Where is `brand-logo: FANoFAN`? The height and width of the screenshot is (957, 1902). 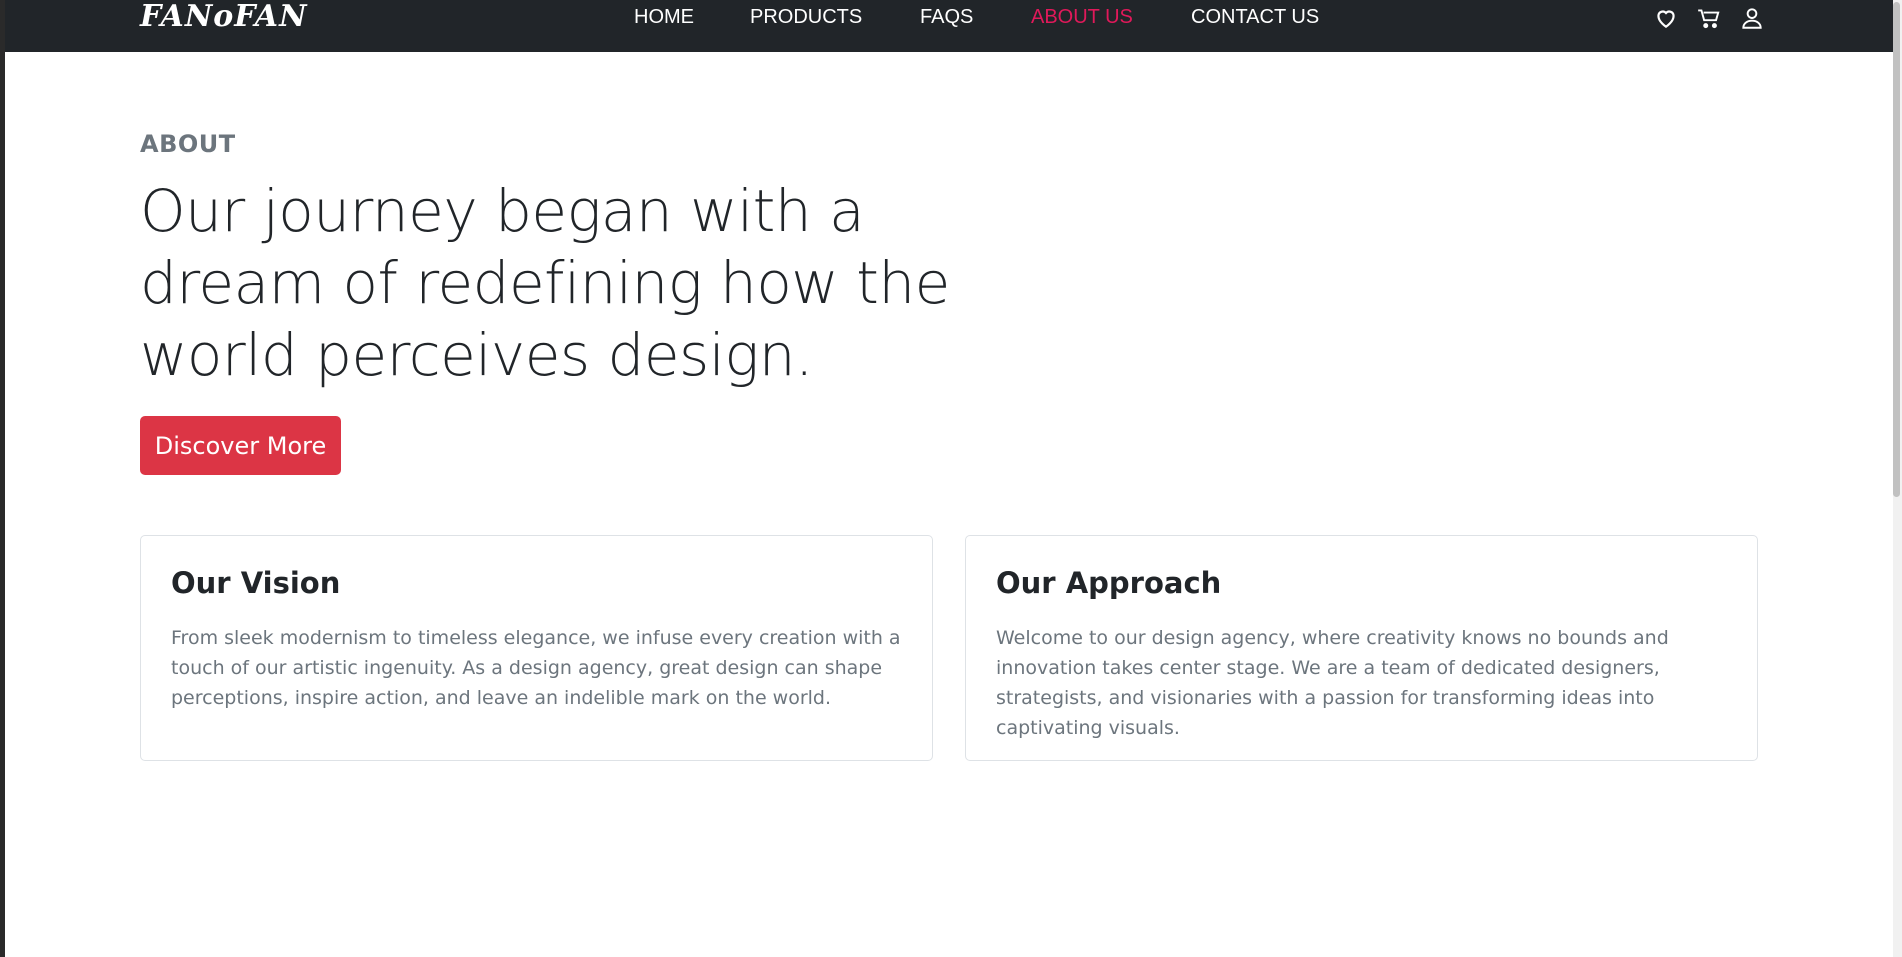
brand-logo: FANoFAN is located at coordinates (224, 17).